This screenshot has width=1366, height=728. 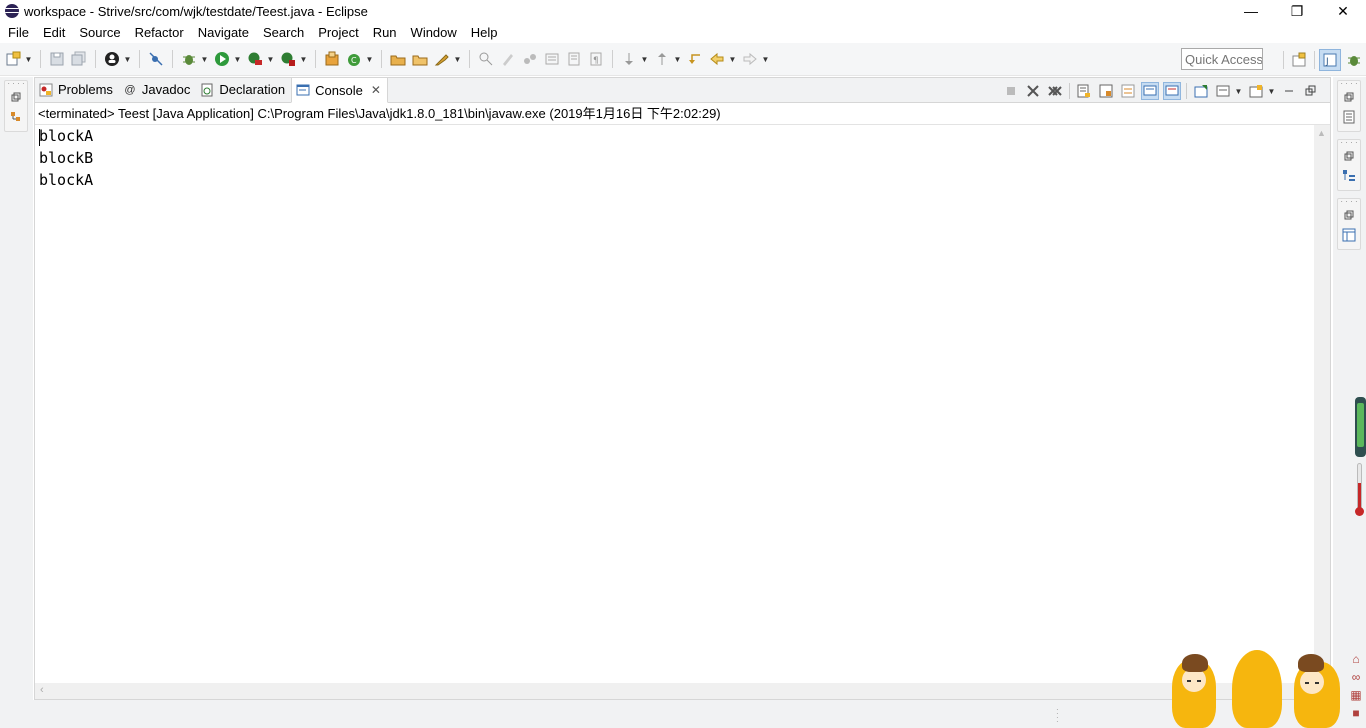 What do you see at coordinates (1349, 117) in the screenshot?
I see `task-list-icon` at bounding box center [1349, 117].